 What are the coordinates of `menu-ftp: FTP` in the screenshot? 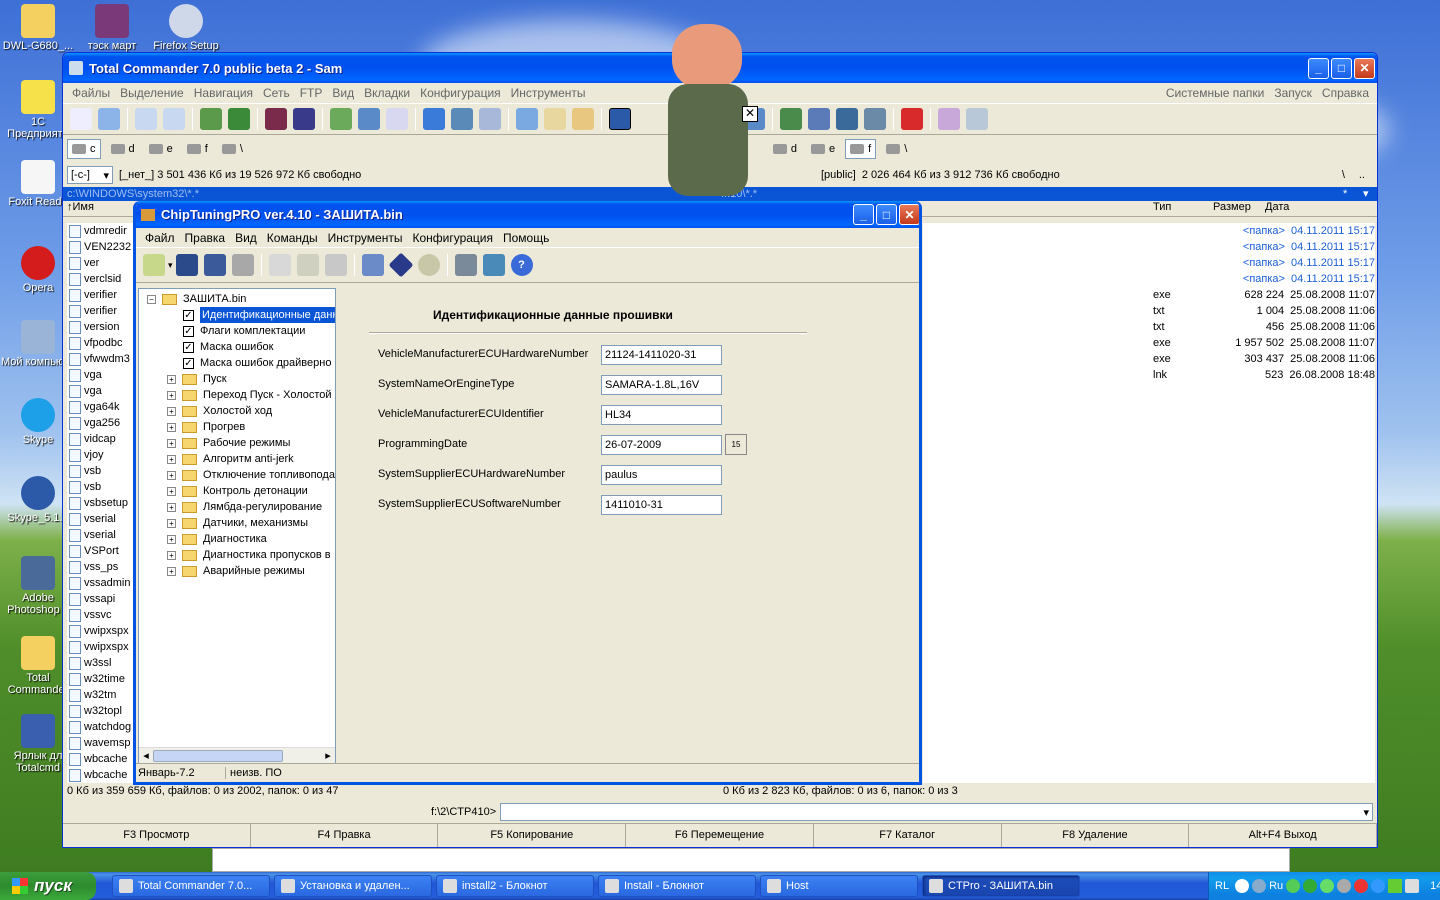 It's located at (311, 93).